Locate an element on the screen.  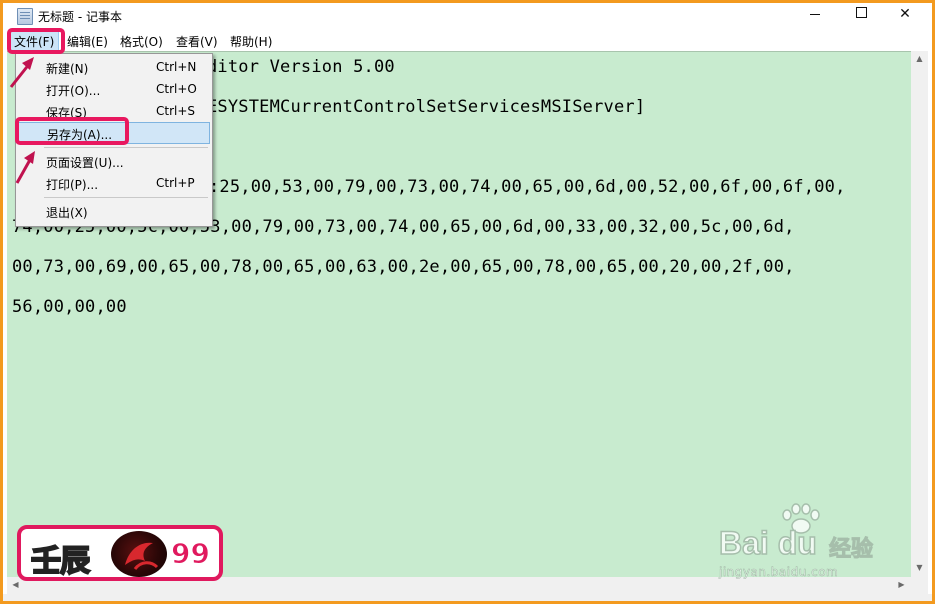
baidu-watermark: Bai du 经验 jingyan.baidu.com is located at coordinates (813, 544).